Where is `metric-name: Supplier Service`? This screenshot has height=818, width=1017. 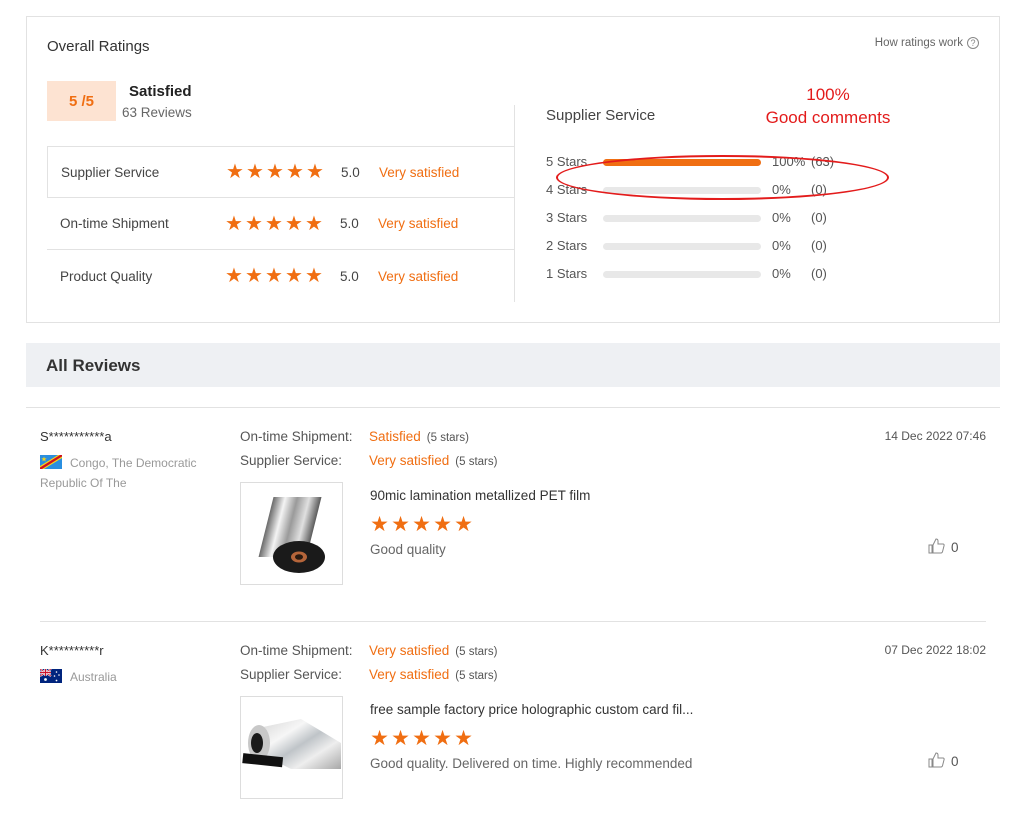
metric-name: Supplier Service is located at coordinates (110, 172).